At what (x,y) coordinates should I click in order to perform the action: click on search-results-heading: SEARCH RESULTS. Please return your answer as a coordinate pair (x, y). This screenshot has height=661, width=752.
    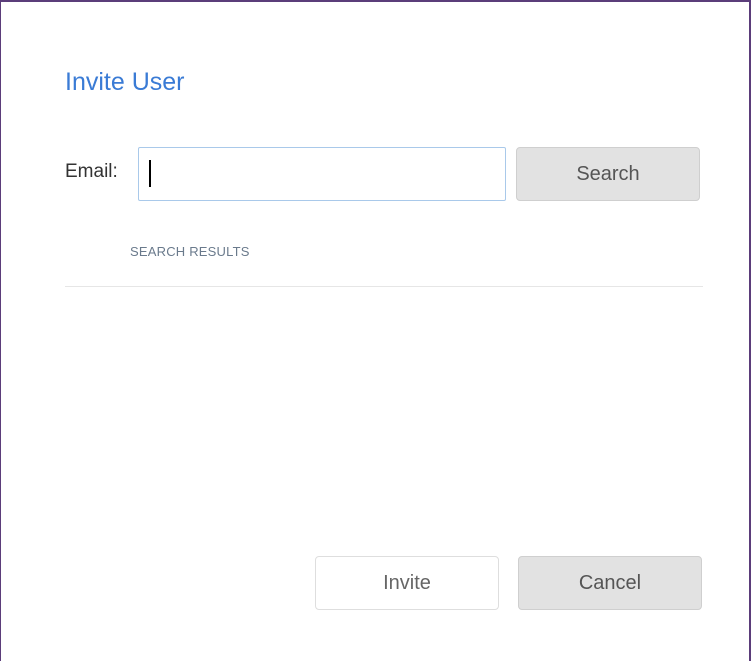
    Looking at the image, I should click on (190, 251).